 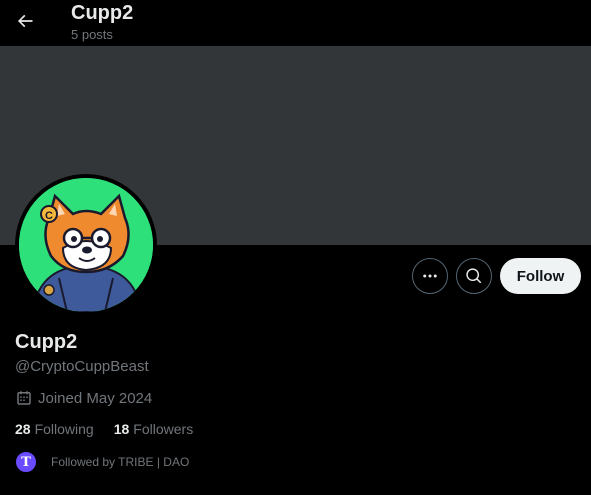 What do you see at coordinates (102, 13) in the screenshot?
I see `header-title: Cupp2` at bounding box center [102, 13].